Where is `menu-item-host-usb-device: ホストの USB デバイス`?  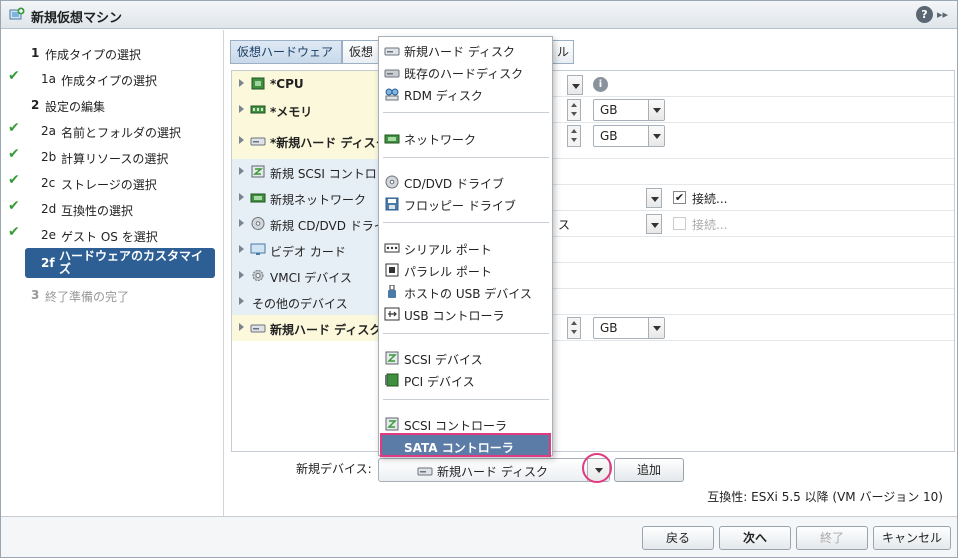 menu-item-host-usb-device: ホストの USB デバイス is located at coordinates (465, 292).